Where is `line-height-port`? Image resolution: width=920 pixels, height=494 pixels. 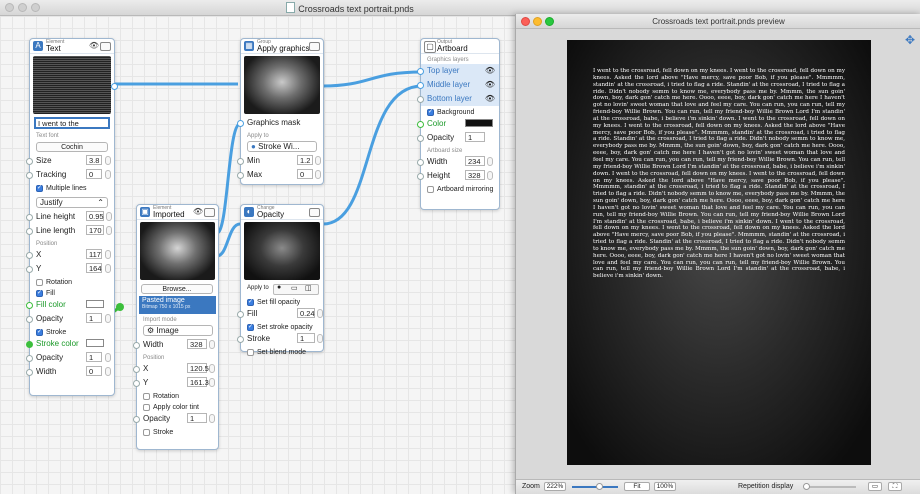 line-height-port is located at coordinates (29, 217).